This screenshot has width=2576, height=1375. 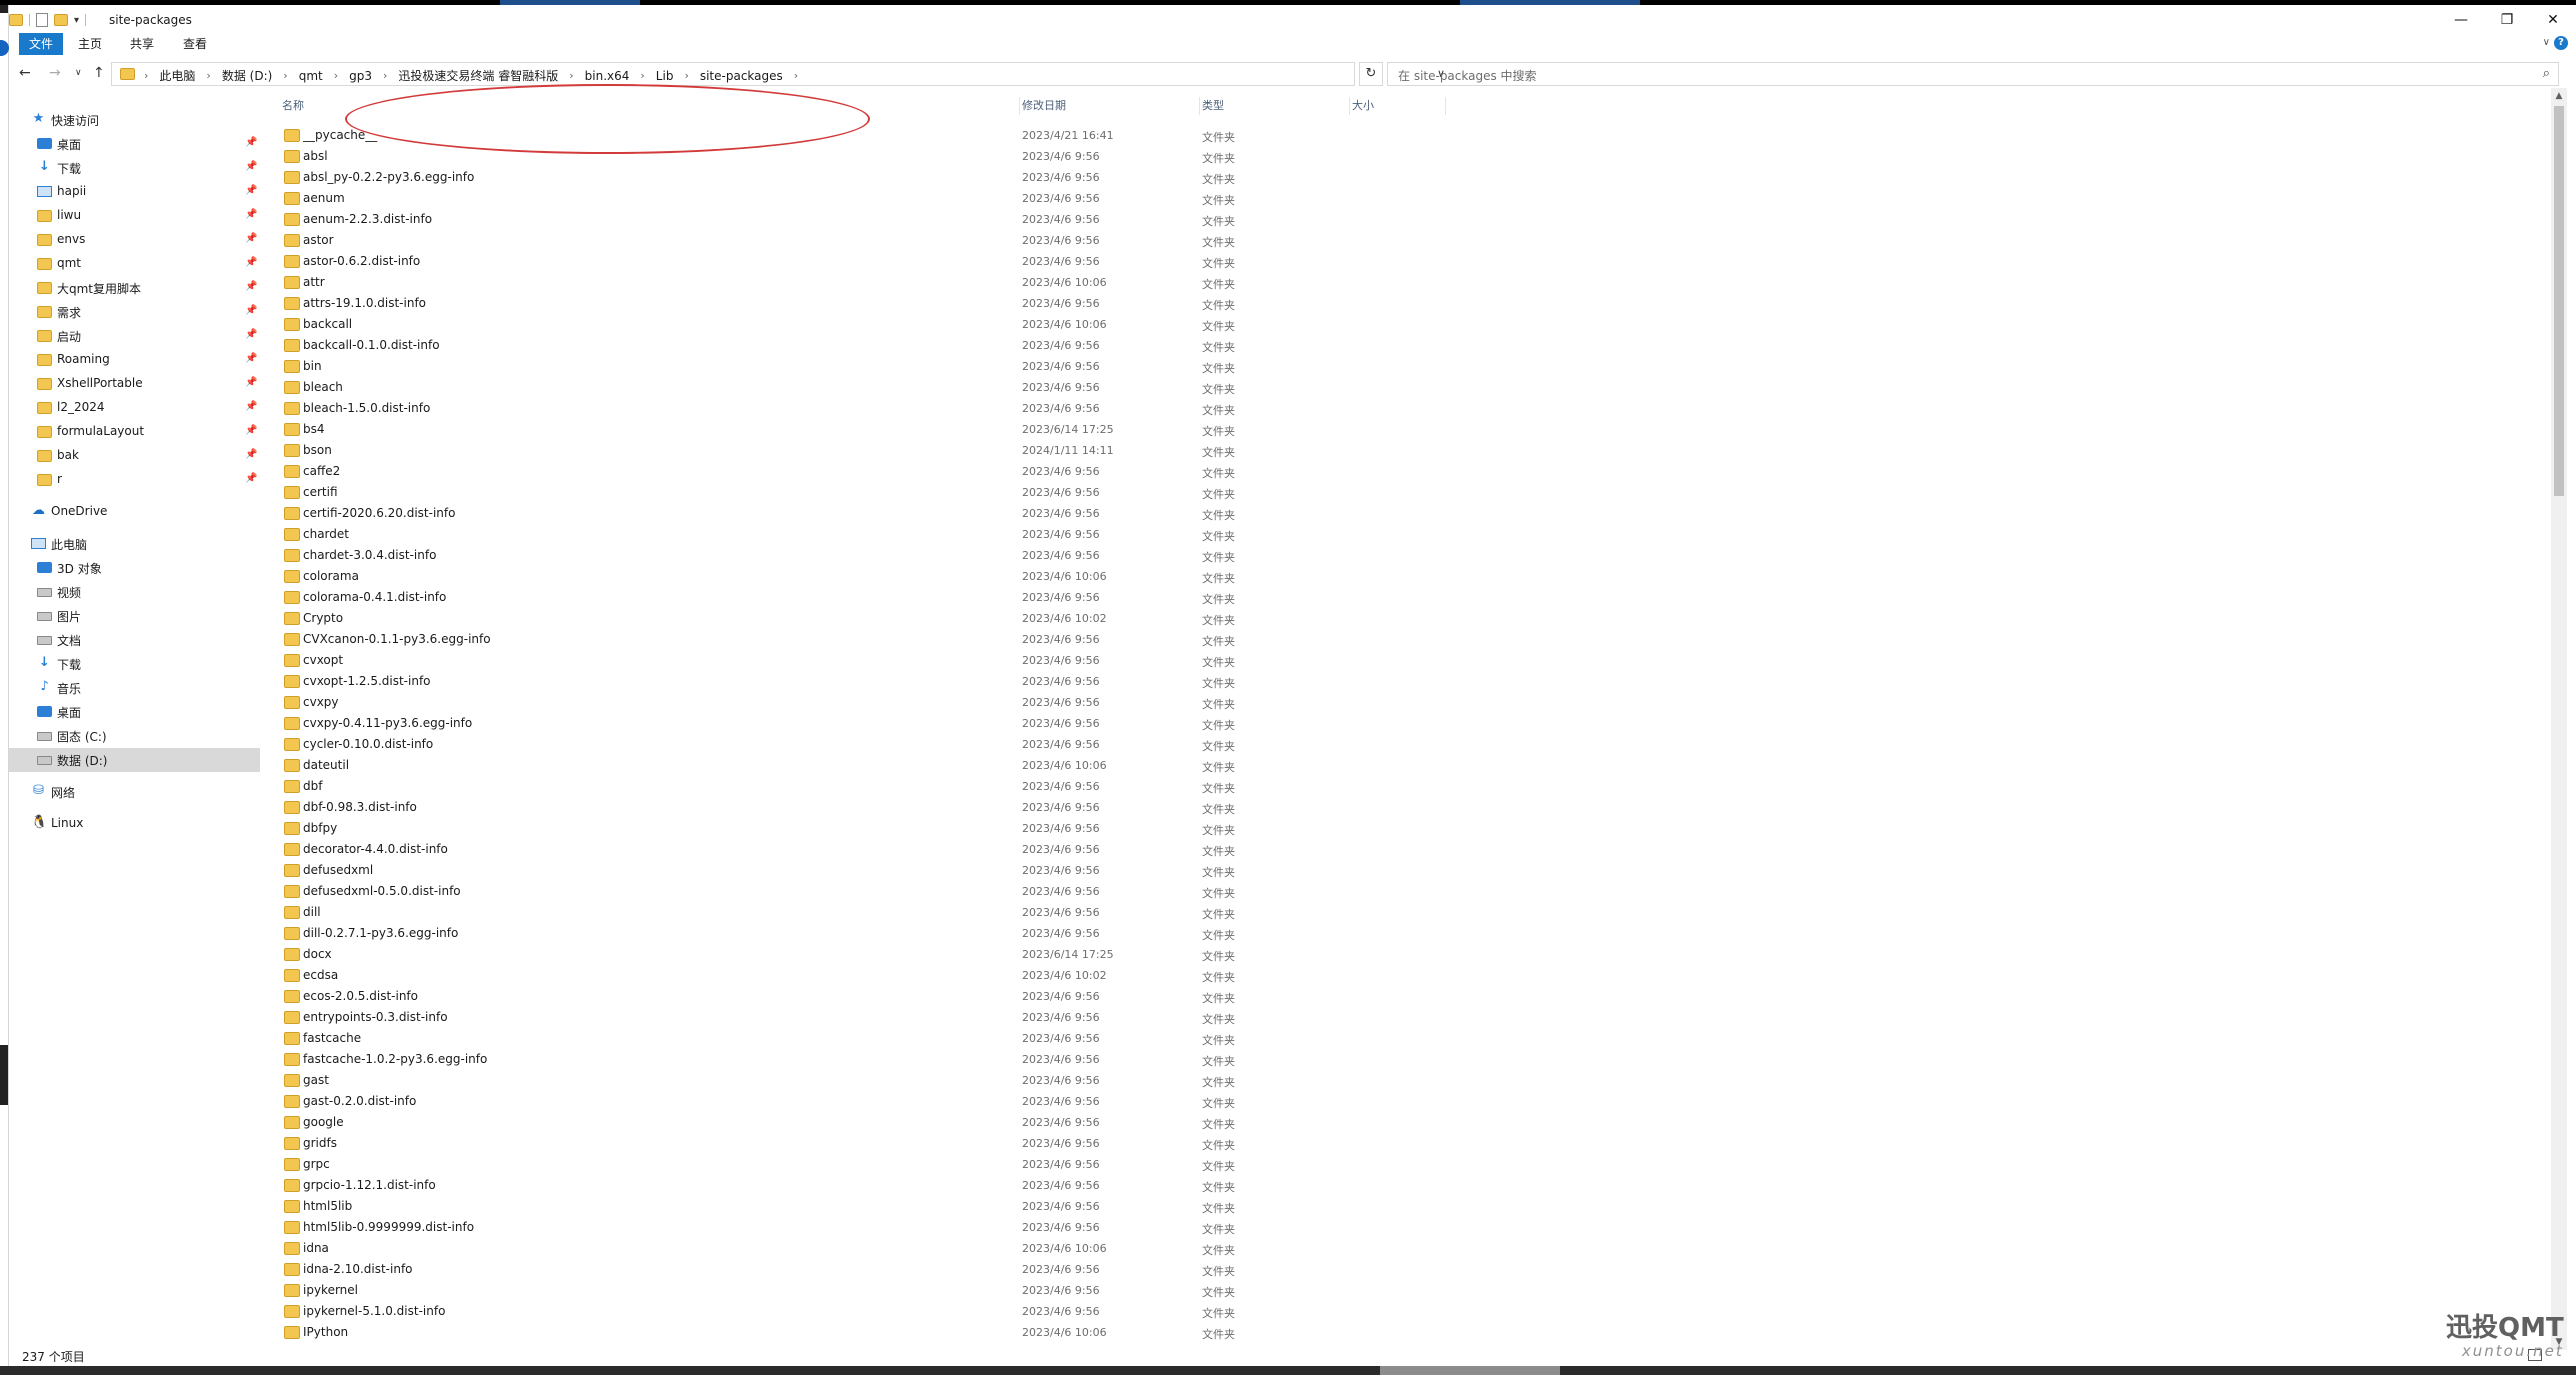 I want to click on nav-pc-item: 图片, so click(x=134, y=616).